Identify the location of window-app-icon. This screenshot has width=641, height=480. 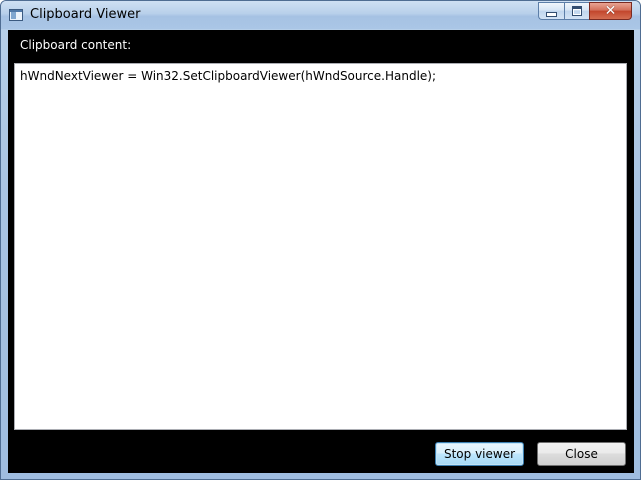
(16, 15).